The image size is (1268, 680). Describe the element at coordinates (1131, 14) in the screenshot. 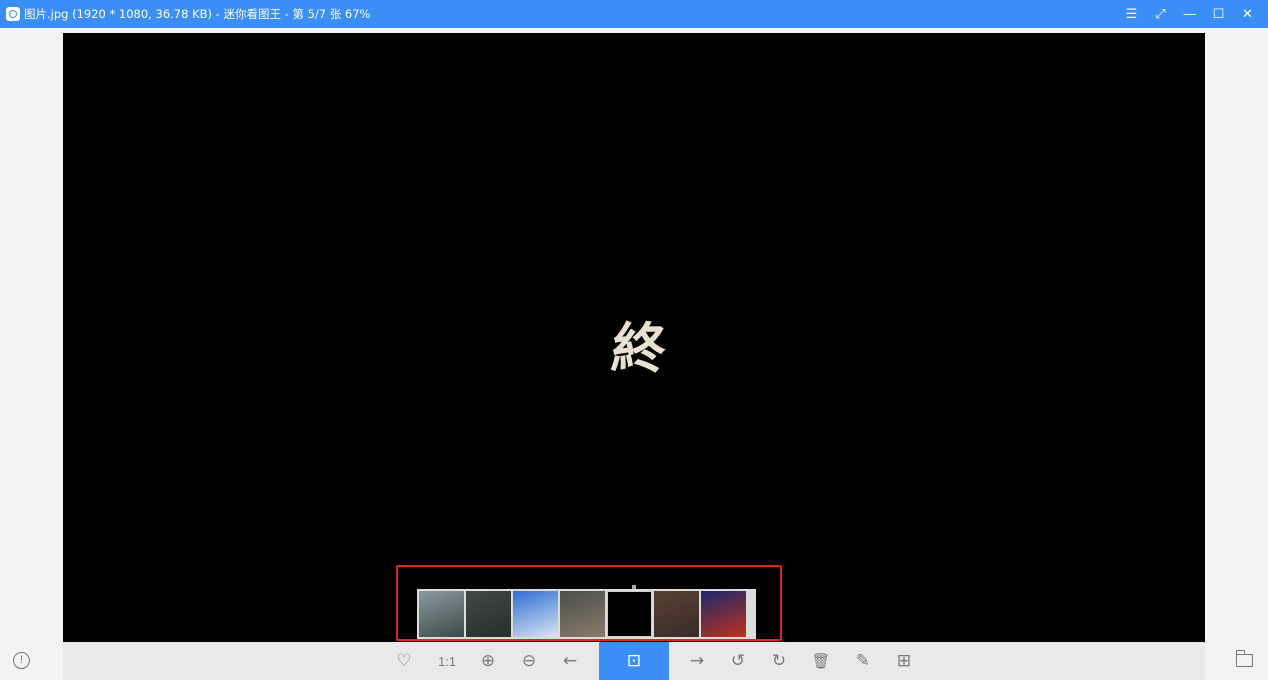

I see `menu-icon: ☰` at that location.